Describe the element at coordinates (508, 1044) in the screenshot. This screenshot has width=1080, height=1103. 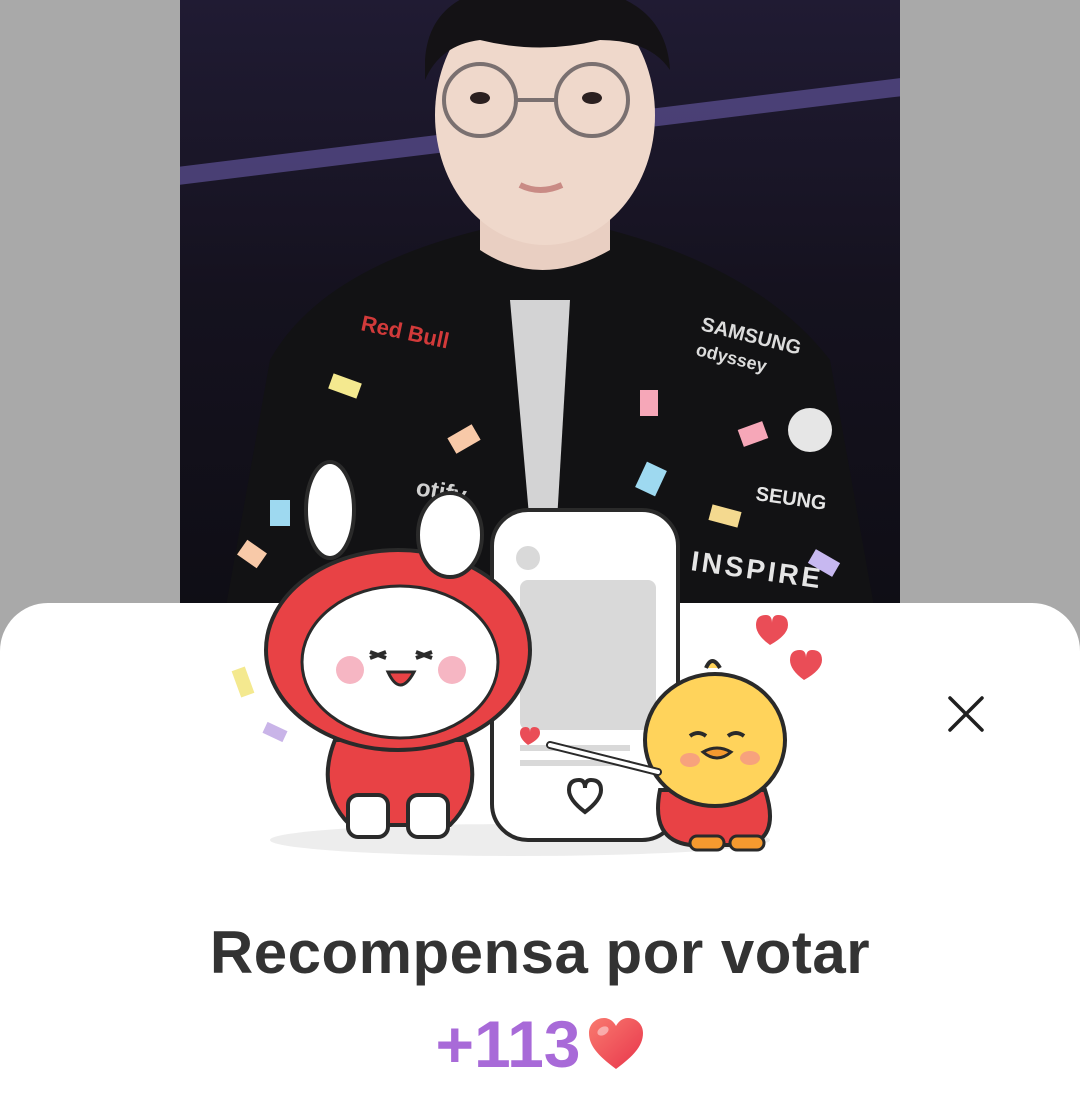
I see `reward-amount: +113` at that location.